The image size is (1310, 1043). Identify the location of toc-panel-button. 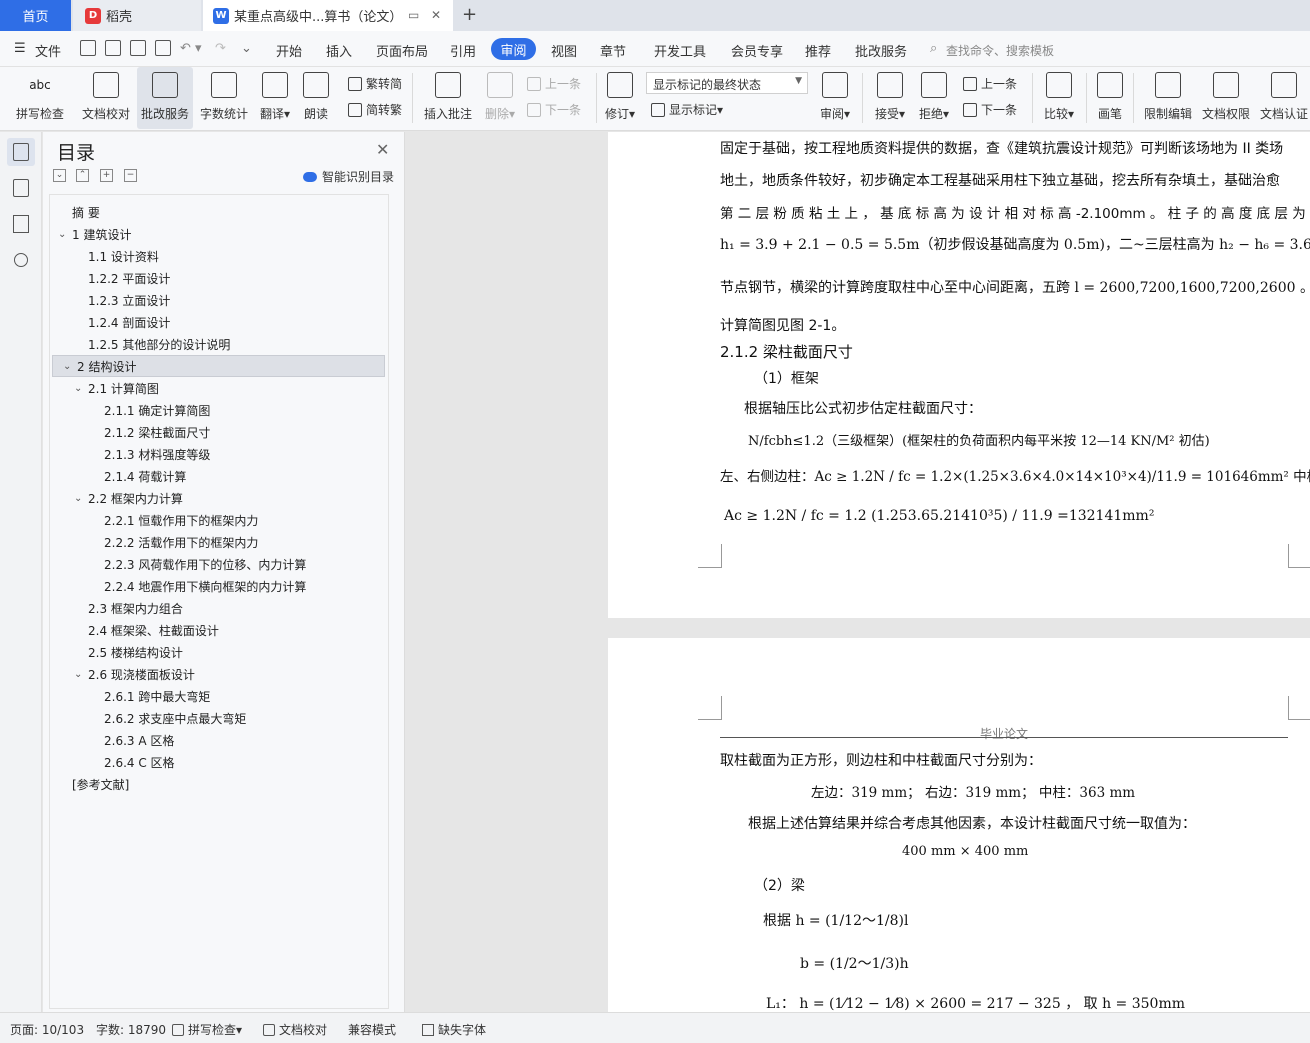
(21, 152).